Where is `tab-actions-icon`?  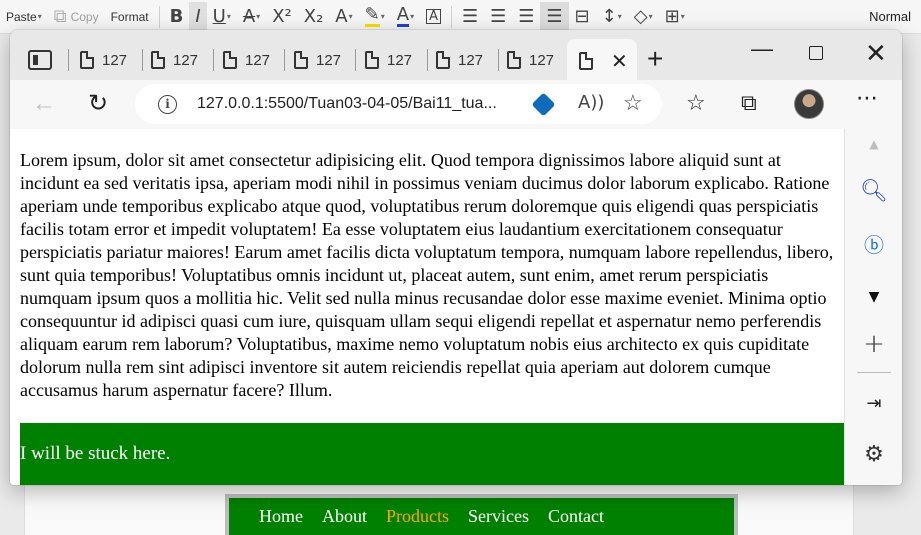
tab-actions-icon is located at coordinates (40, 60).